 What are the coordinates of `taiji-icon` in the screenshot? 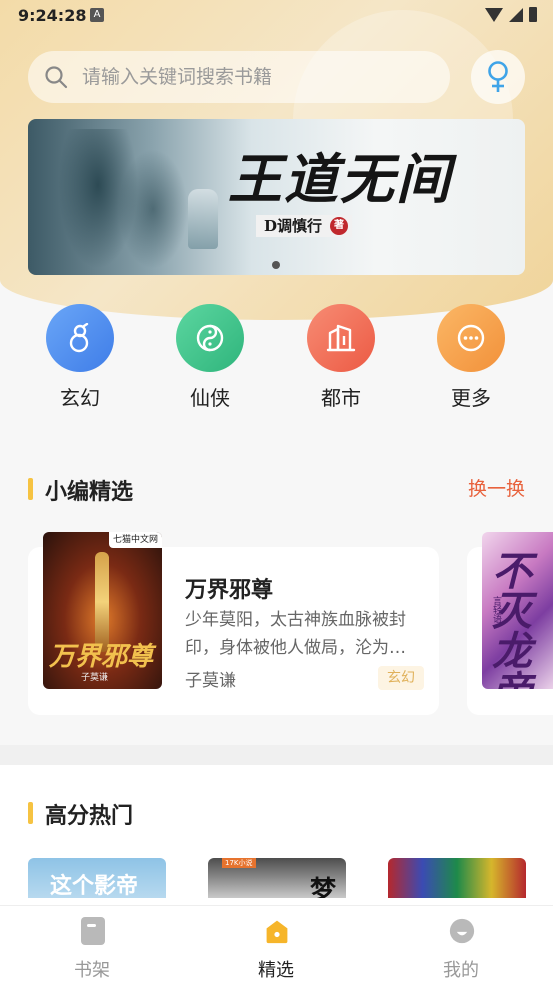 It's located at (210, 338).